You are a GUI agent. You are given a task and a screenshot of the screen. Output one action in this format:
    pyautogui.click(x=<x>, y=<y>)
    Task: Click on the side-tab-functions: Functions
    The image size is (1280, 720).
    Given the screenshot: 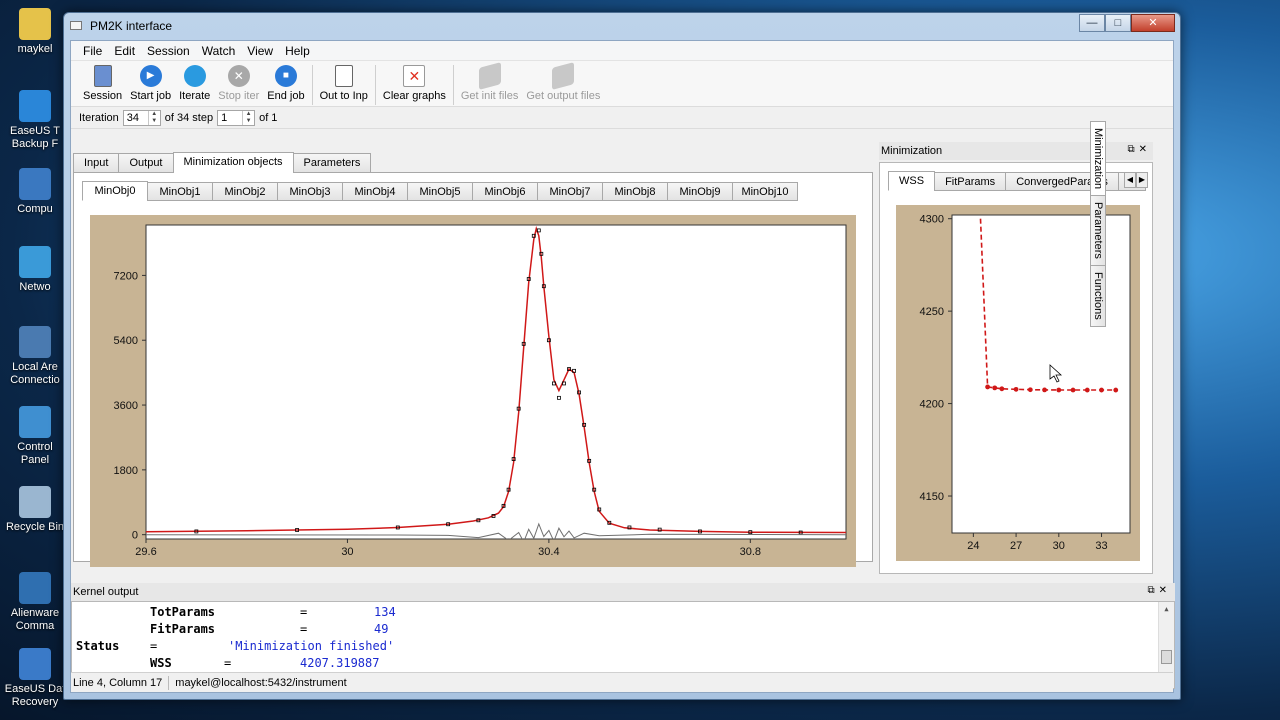 What is the action you would take?
    pyautogui.click(x=1098, y=296)
    